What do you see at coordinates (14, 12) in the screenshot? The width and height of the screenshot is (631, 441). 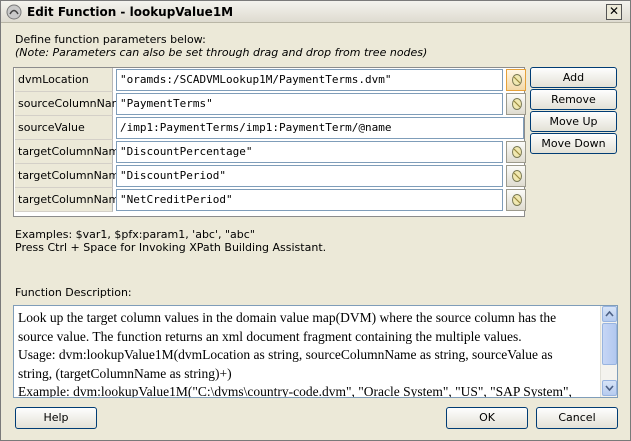 I see `oracle-jdeveloper-icon` at bounding box center [14, 12].